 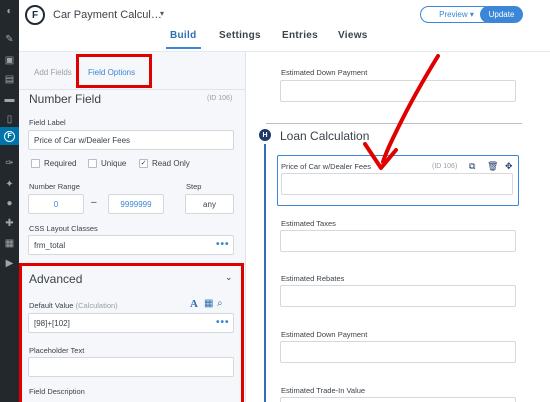 I want to click on annotation-arrow, so click(x=401, y=112).